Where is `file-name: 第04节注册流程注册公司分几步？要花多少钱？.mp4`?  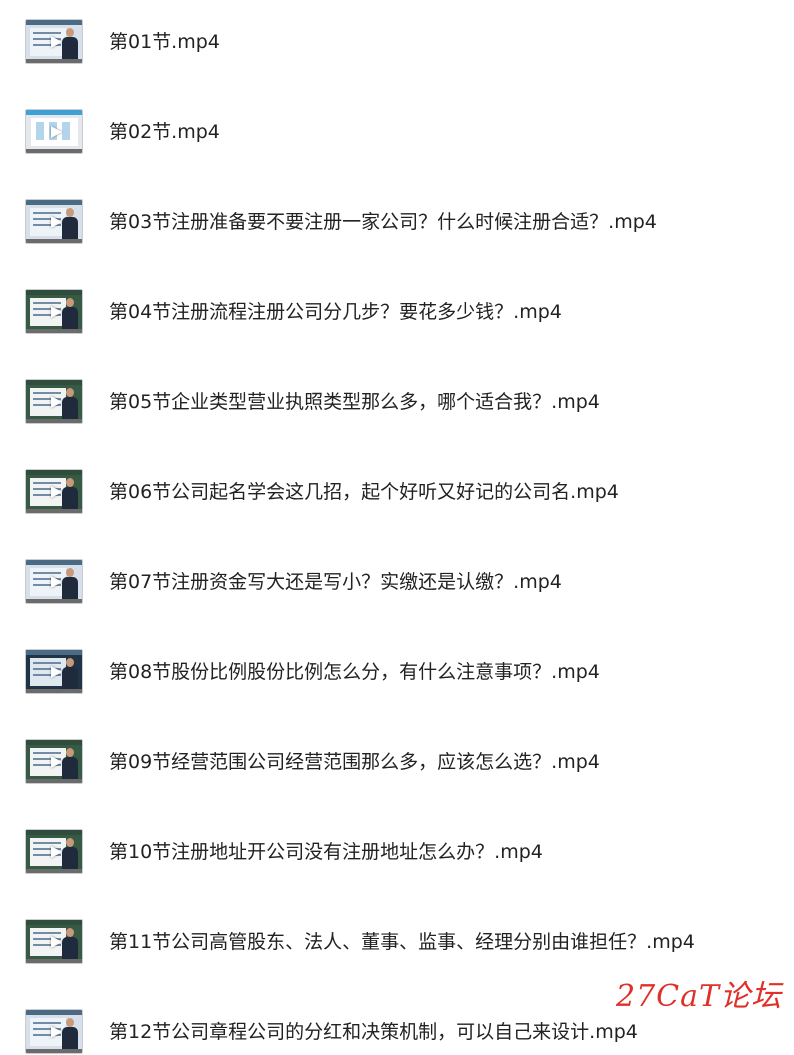
file-name: 第04节注册流程注册公司分几步？要花多少钱？.mp4 is located at coordinates (335, 312).